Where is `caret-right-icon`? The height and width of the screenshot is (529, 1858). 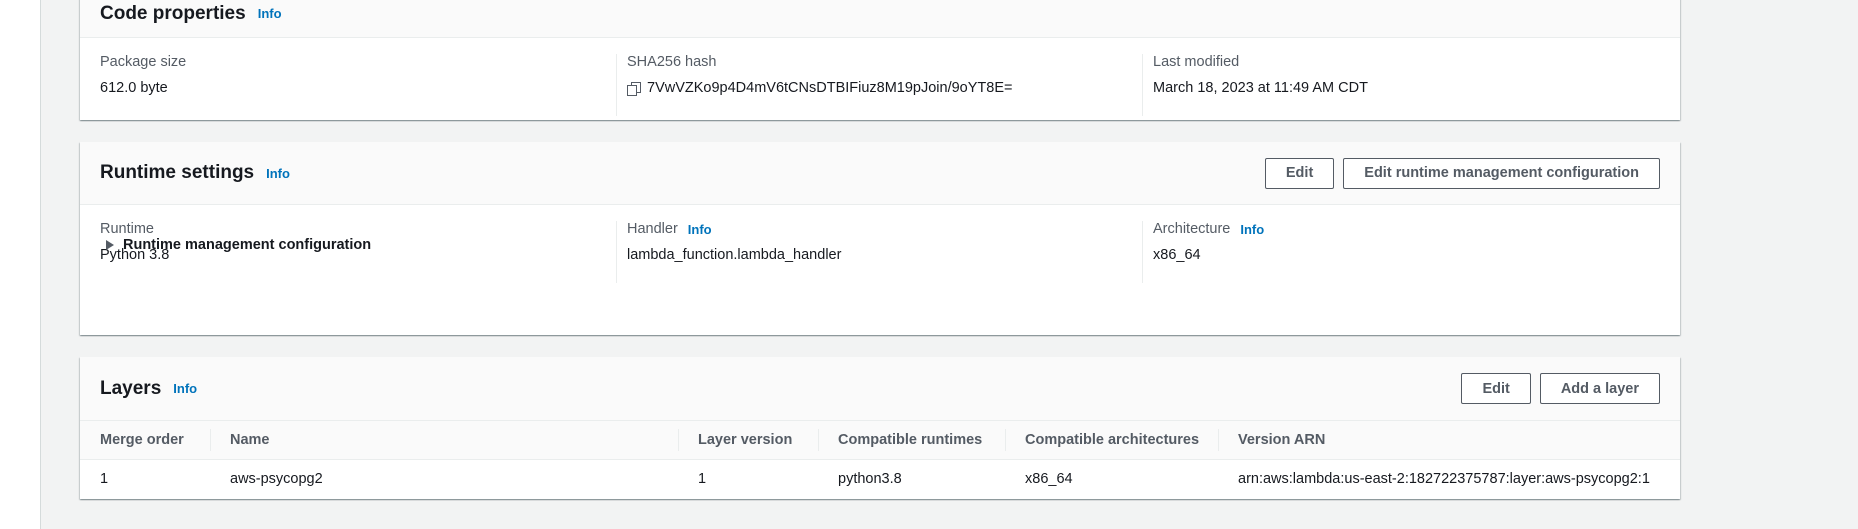 caret-right-icon is located at coordinates (110, 245).